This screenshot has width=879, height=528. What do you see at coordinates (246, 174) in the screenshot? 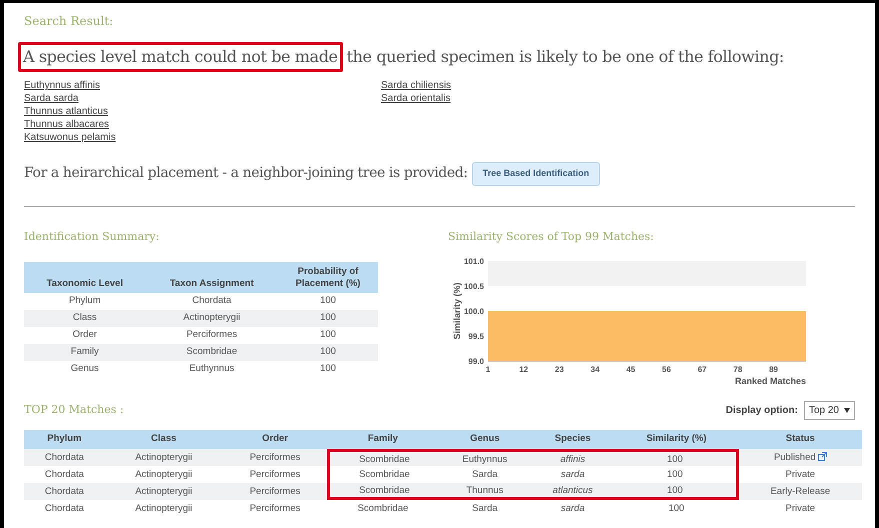
I see `tree-text: For a heirarchical placement - a neighbor-joining tree is provided:` at bounding box center [246, 174].